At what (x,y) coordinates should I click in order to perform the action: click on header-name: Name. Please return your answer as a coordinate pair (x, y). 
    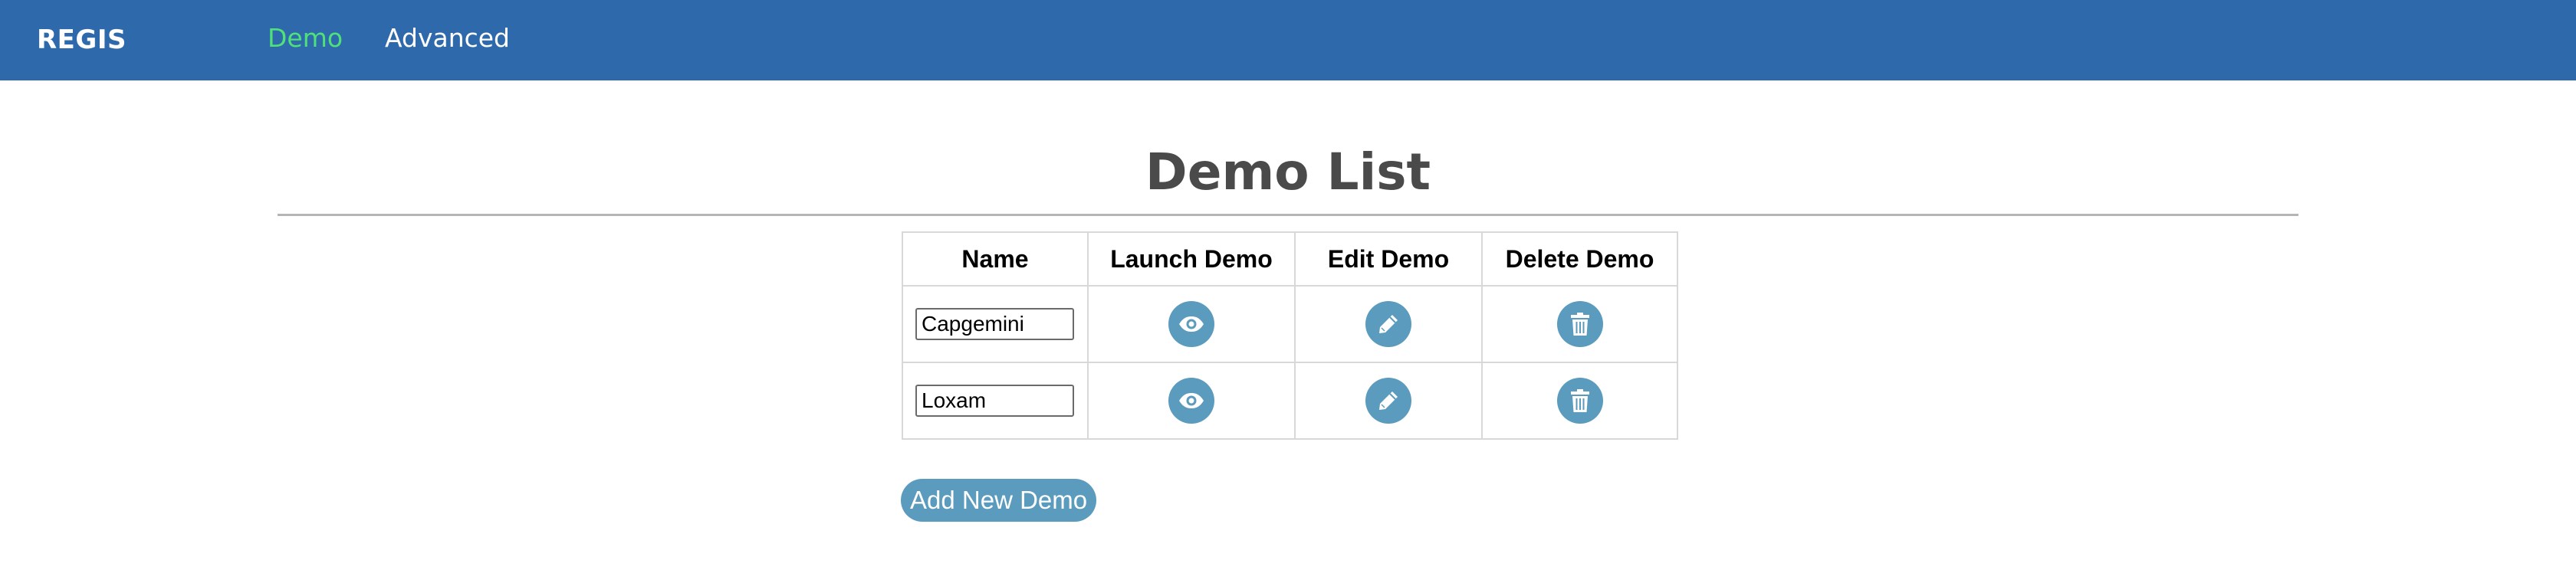
    Looking at the image, I should click on (996, 259).